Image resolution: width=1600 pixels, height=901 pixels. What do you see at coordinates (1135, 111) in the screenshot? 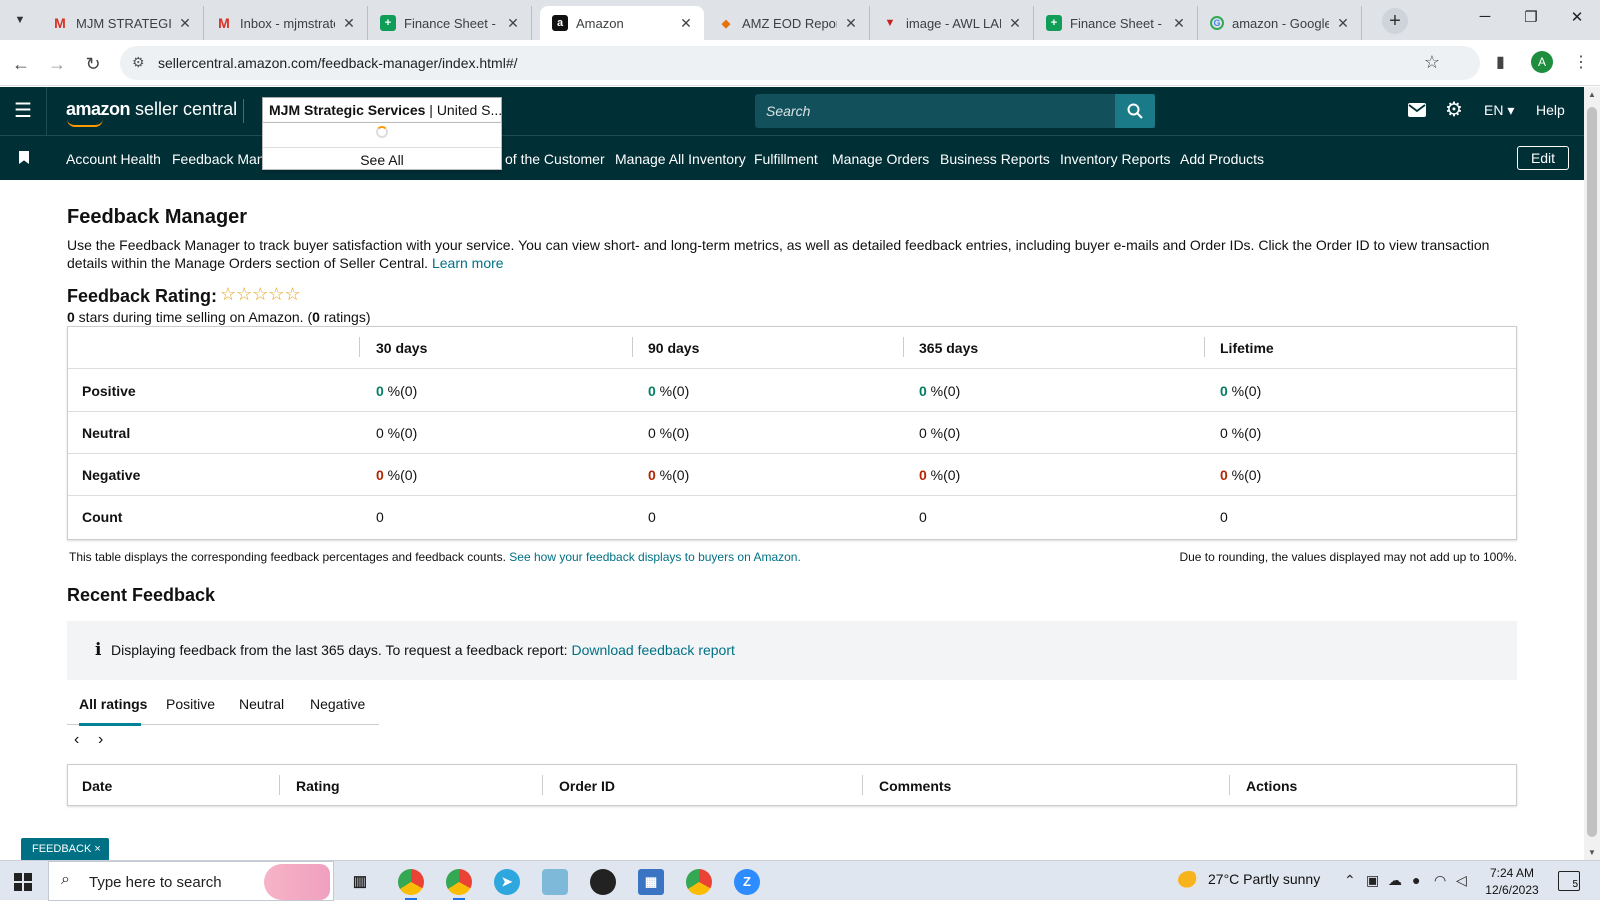
I see `search-button` at bounding box center [1135, 111].